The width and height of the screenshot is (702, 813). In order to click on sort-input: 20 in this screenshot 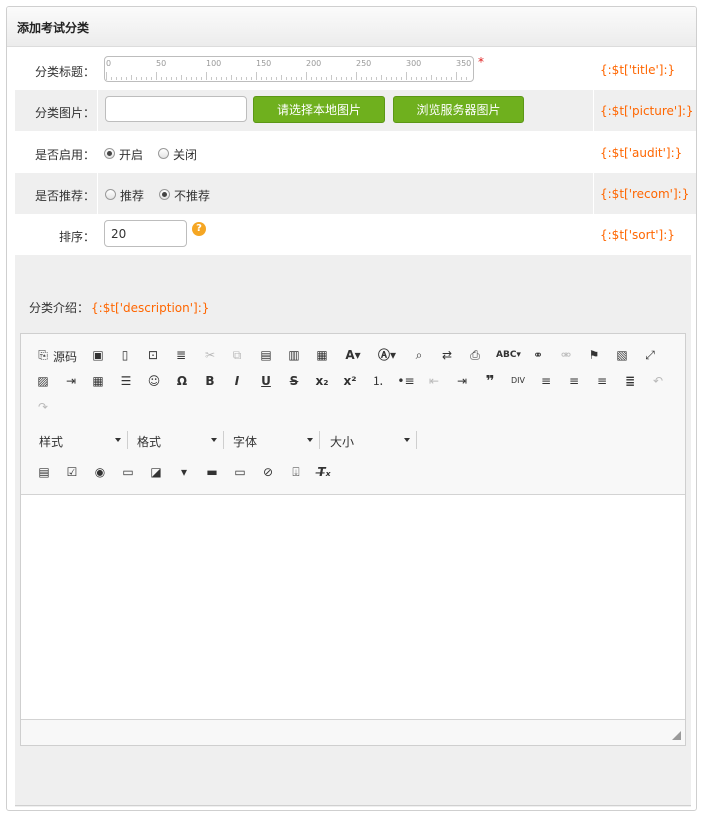, I will do `click(145, 233)`.